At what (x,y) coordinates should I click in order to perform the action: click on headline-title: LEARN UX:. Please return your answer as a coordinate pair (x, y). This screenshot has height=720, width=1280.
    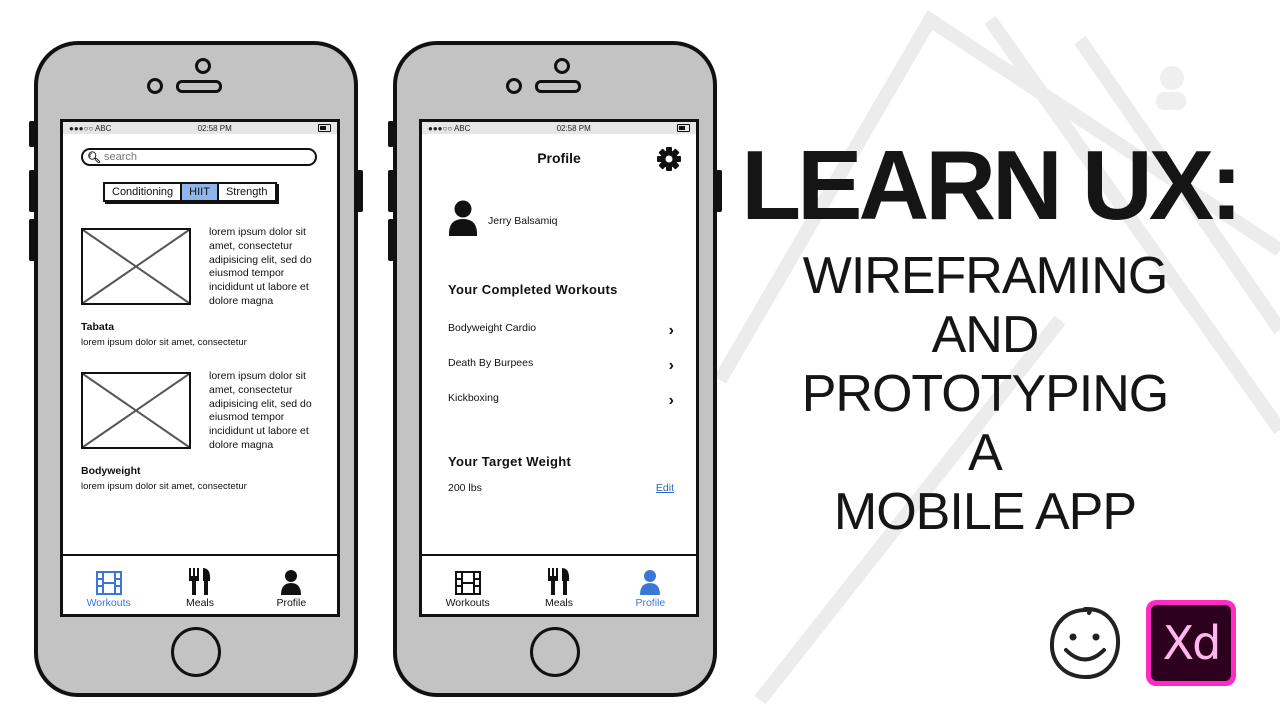
    Looking at the image, I should click on (992, 185).